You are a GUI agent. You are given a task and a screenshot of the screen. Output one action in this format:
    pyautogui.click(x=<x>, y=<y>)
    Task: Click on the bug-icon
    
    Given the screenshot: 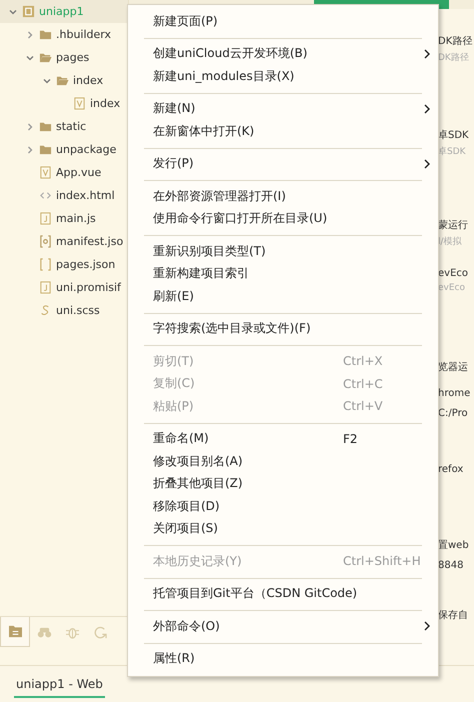 What is the action you would take?
    pyautogui.click(x=72, y=632)
    